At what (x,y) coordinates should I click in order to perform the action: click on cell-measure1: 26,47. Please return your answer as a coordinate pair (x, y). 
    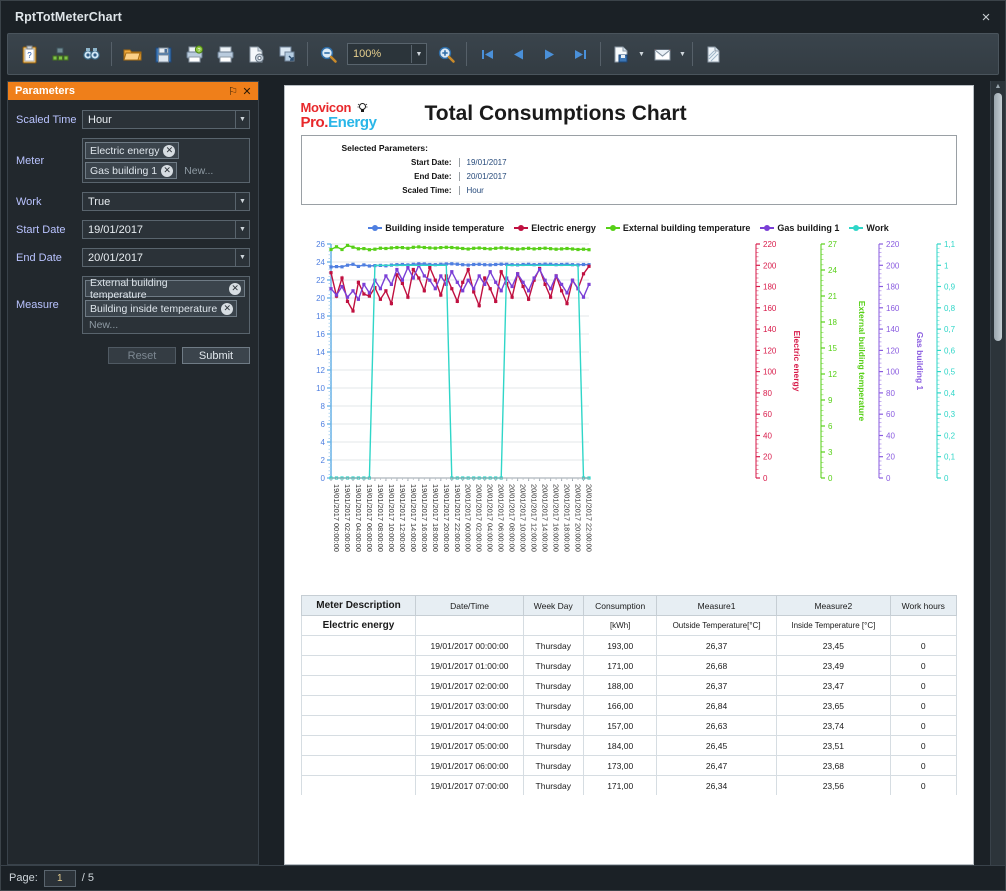
    Looking at the image, I should click on (716, 765).